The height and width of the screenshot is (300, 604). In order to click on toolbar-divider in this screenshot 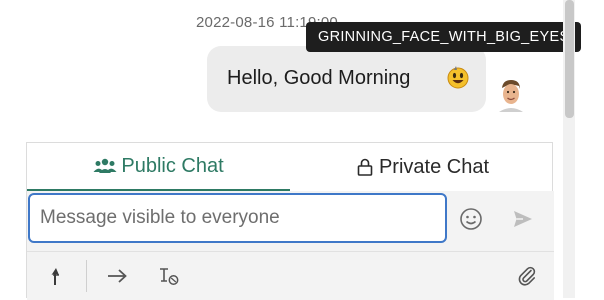, I will do `click(86, 276)`.